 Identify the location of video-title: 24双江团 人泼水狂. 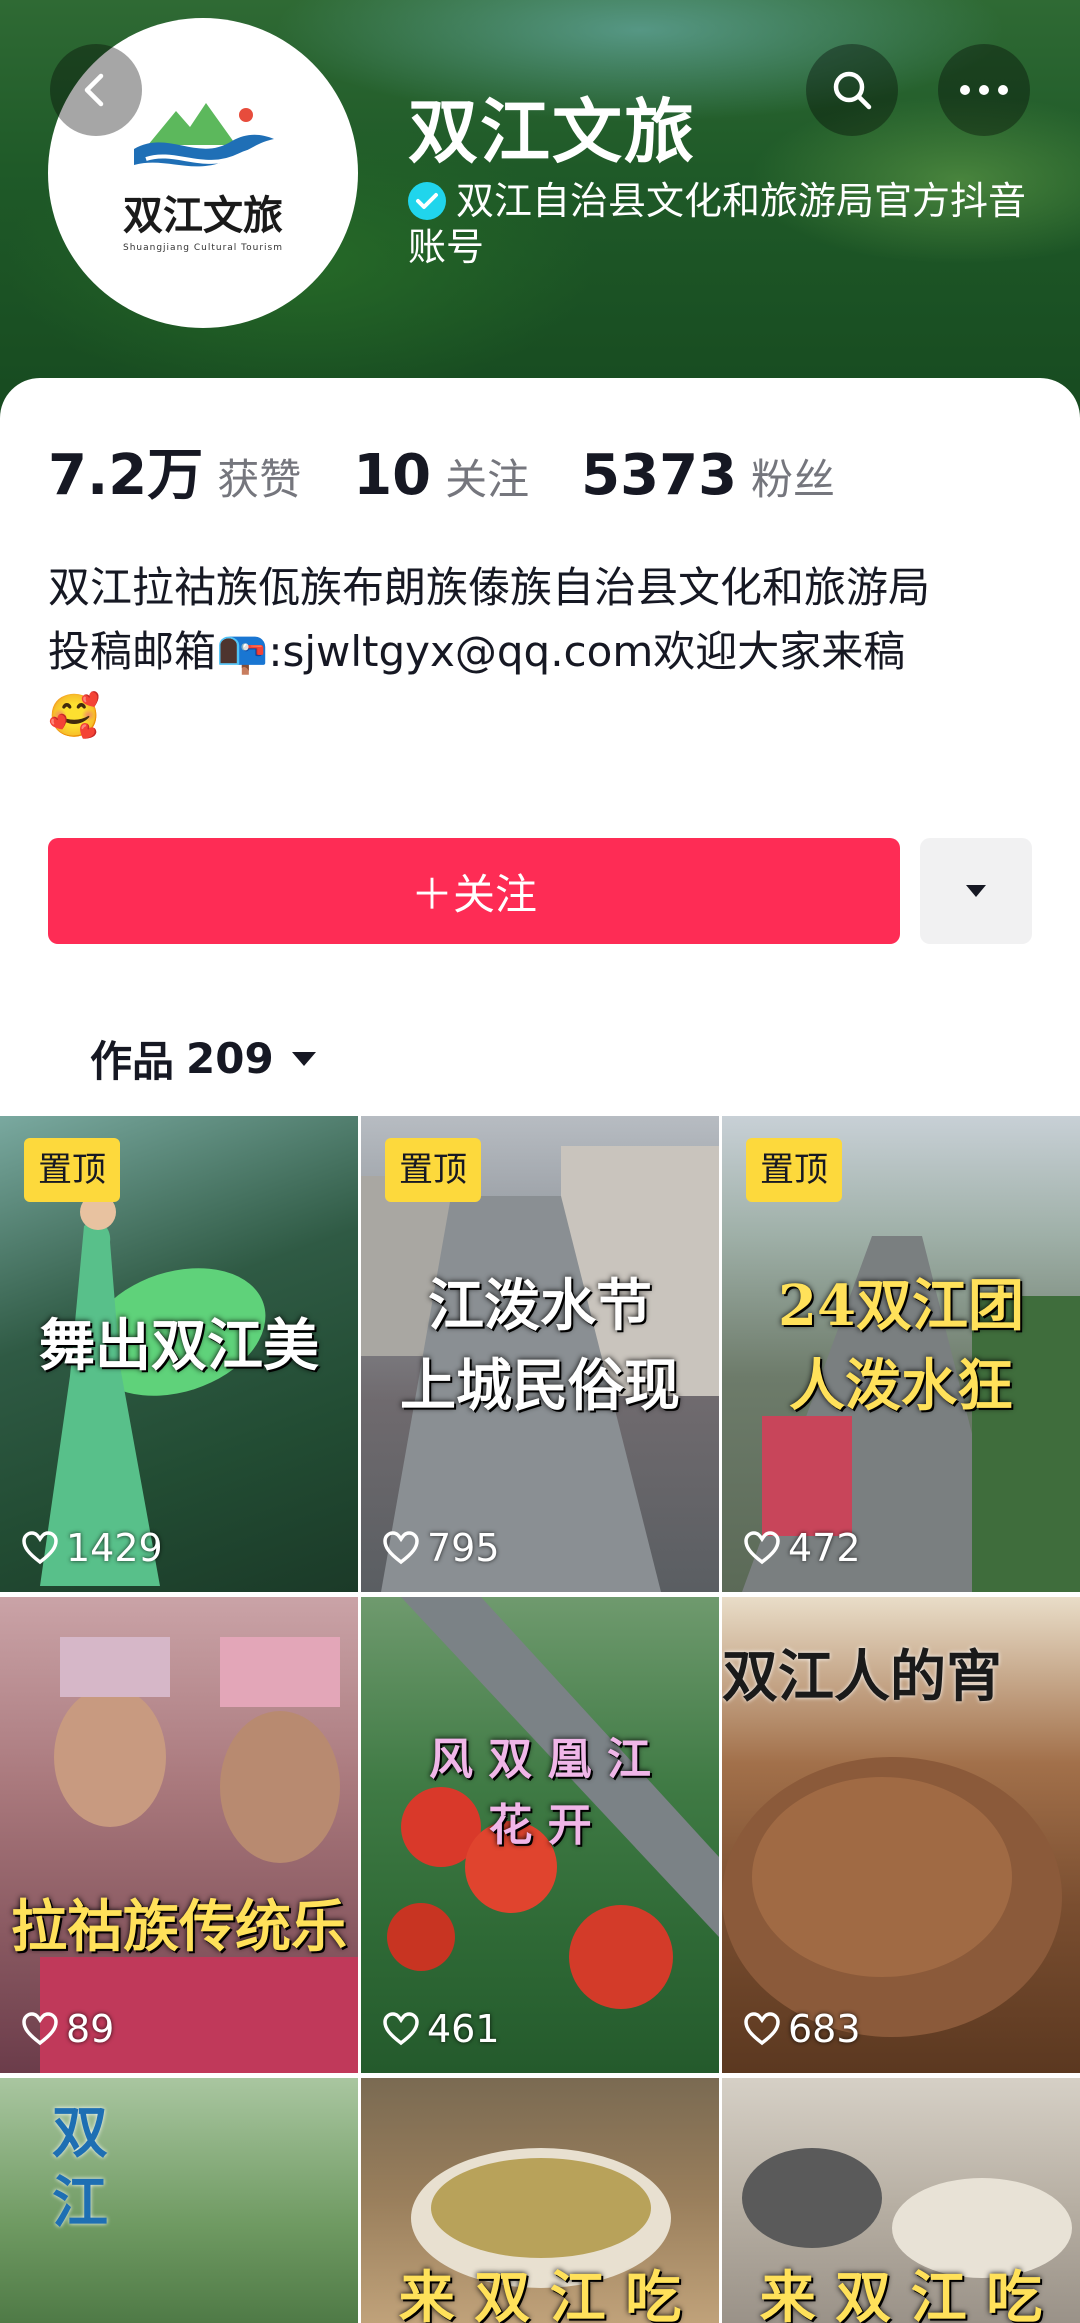
(901, 1346).